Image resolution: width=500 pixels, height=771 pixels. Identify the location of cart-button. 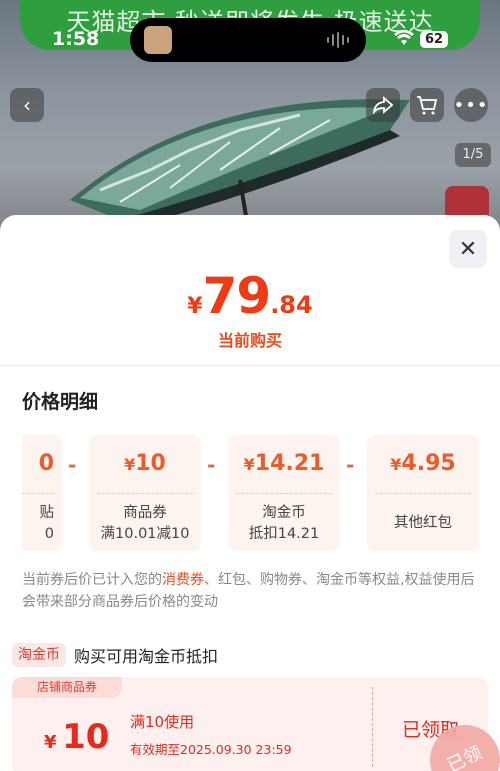
(427, 105).